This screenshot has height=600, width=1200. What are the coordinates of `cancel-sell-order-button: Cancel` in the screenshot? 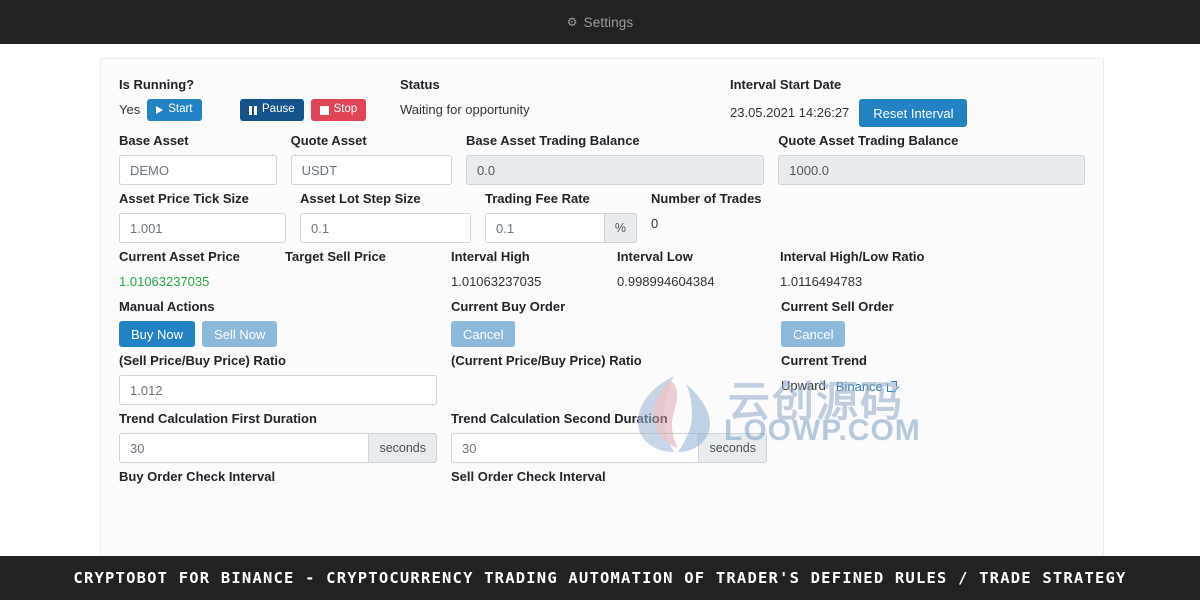 It's located at (813, 334).